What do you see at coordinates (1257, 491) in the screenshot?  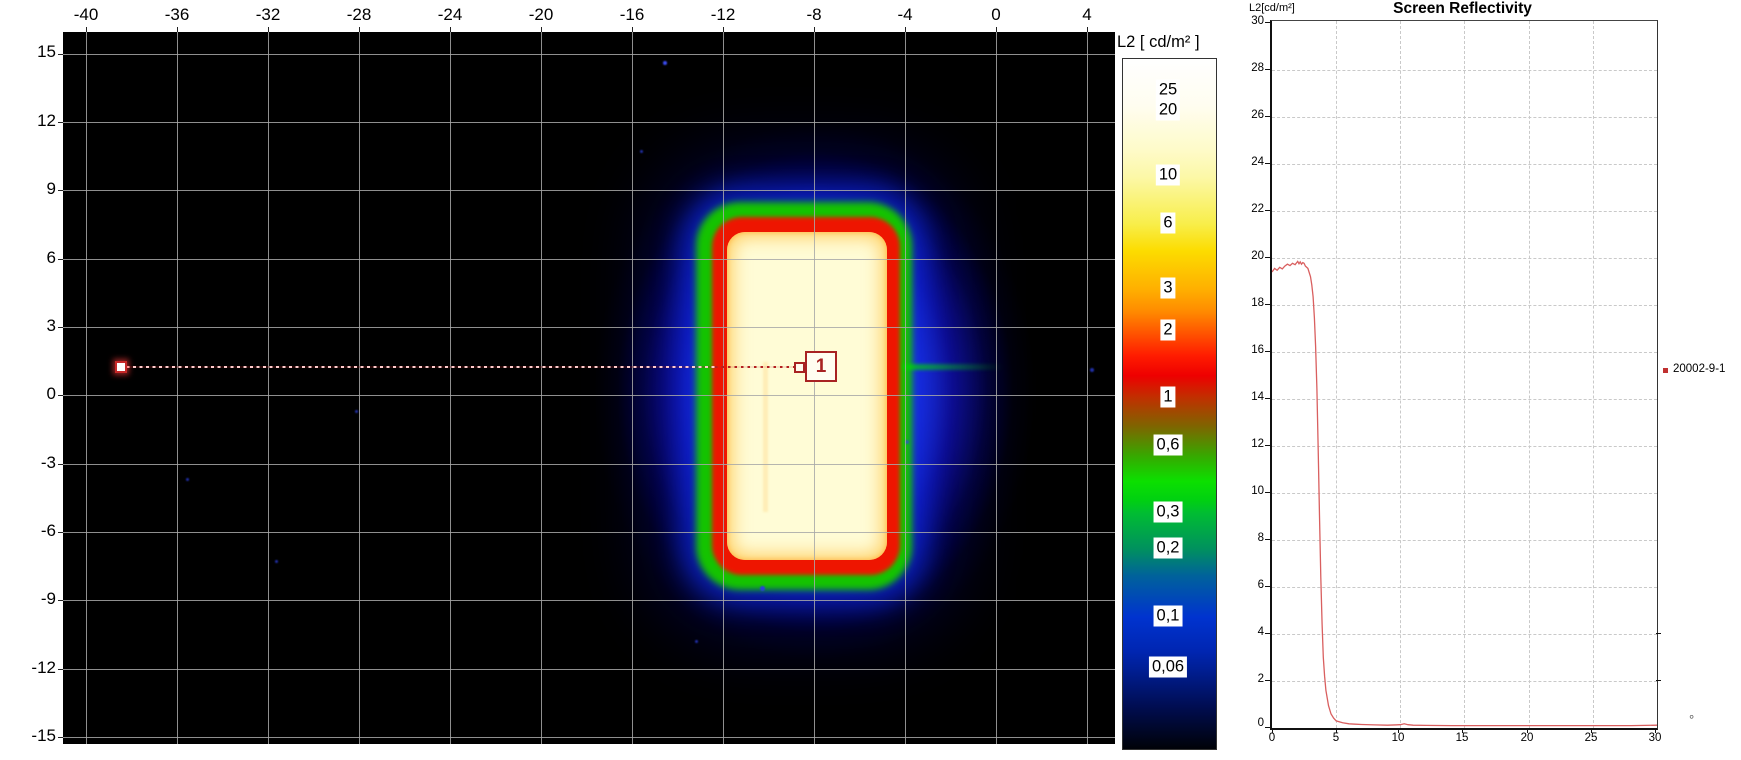 I see `chart-y-tick: 10` at bounding box center [1257, 491].